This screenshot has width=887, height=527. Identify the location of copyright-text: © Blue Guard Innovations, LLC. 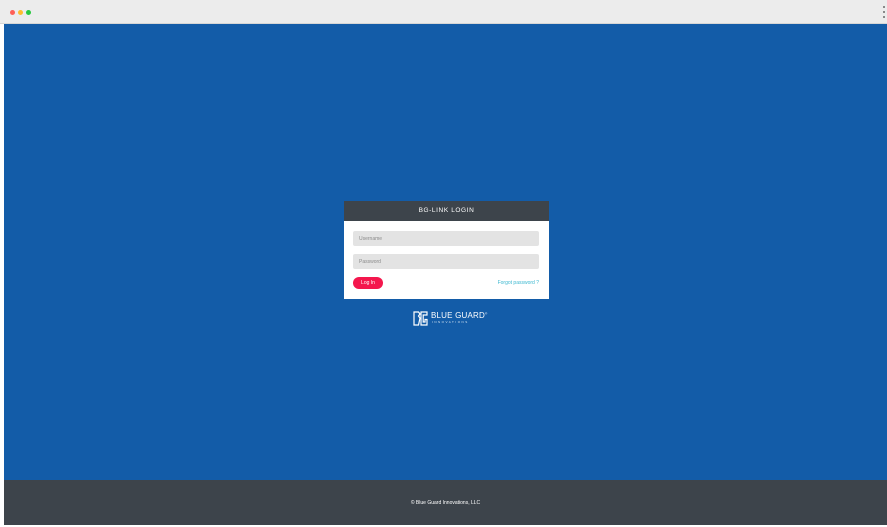
(445, 503).